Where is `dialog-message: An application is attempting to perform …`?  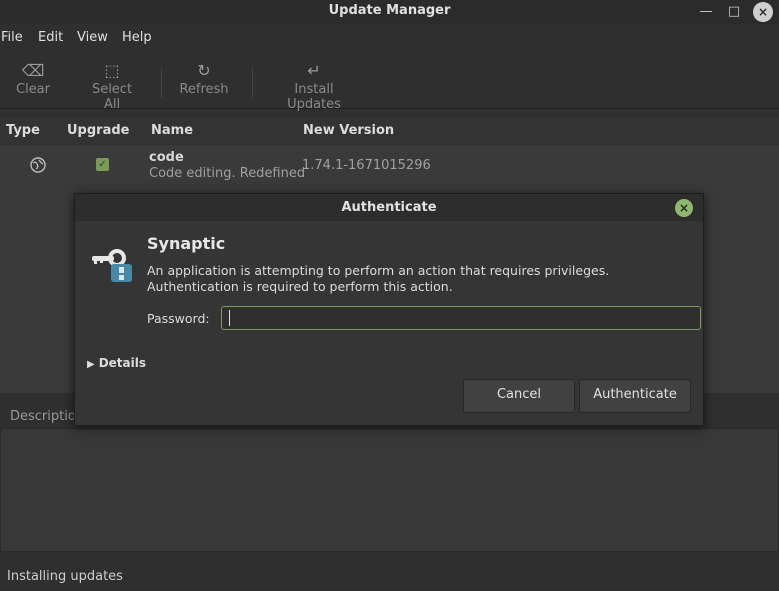
dialog-message: An application is attempting to perform … is located at coordinates (378, 278).